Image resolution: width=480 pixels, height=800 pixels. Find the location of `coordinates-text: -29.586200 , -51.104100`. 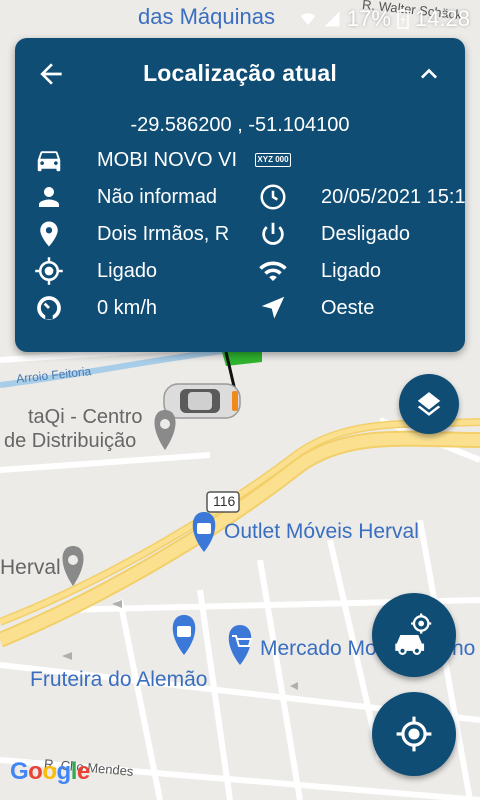

coordinates-text: -29.586200 , -51.104100 is located at coordinates (240, 125).